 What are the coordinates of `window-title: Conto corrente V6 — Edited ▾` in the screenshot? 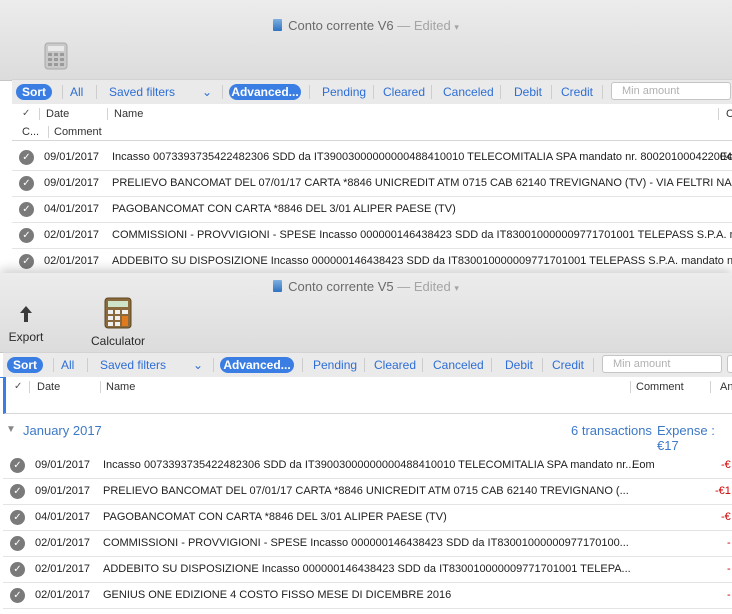 It's located at (366, 25).